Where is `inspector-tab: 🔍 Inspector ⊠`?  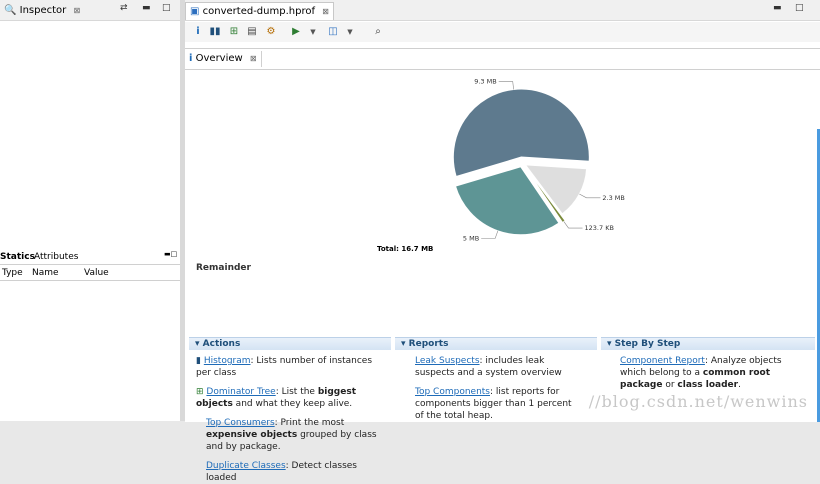
inspector-tab: 🔍 Inspector ⊠ is located at coordinates (42, 10).